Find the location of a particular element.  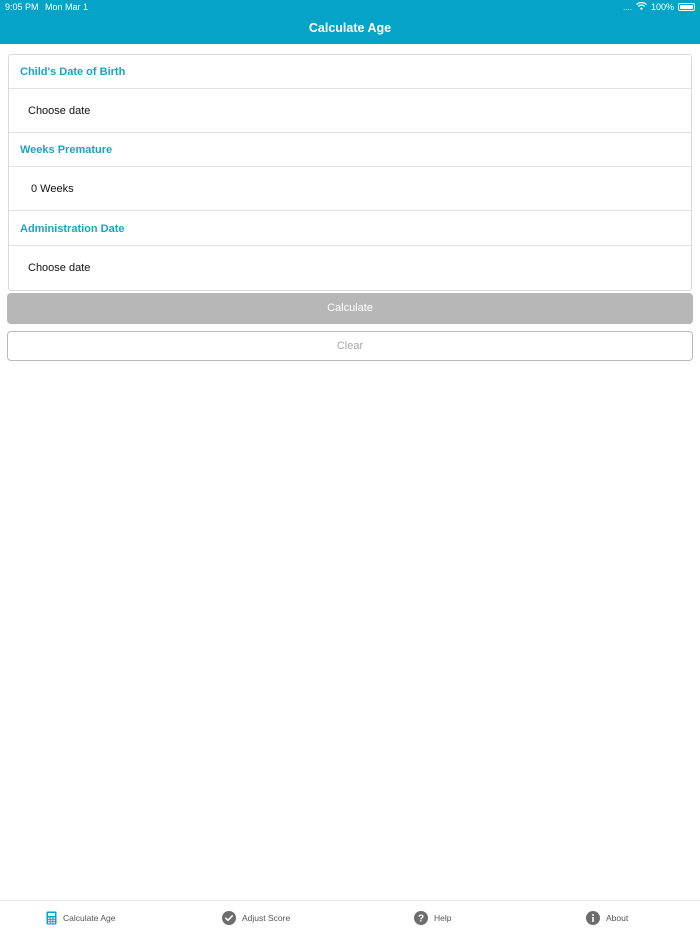

tab-label: Adjust Score is located at coordinates (266, 918).